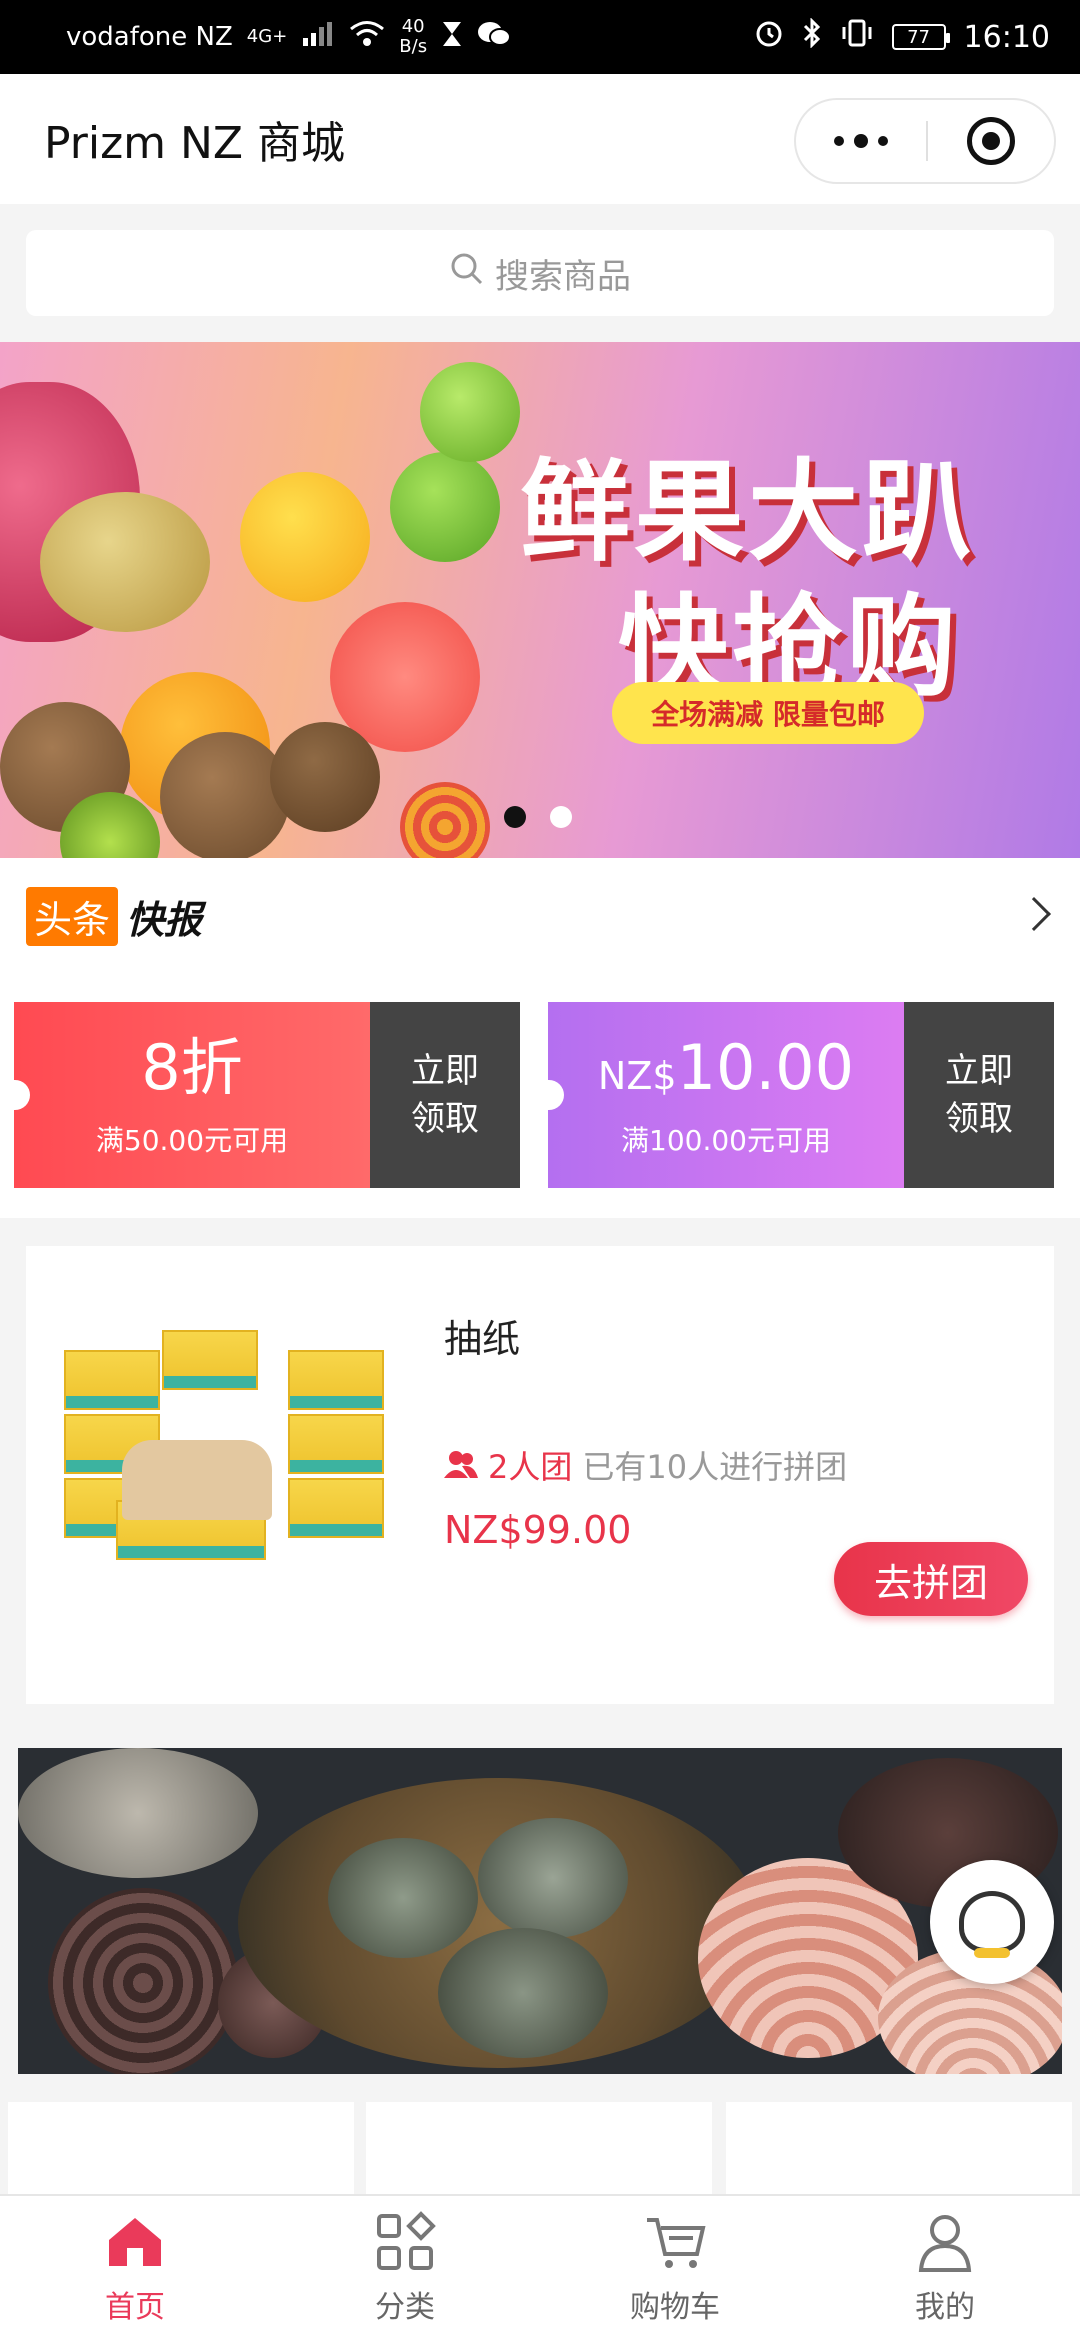 The width and height of the screenshot is (1080, 2340). I want to click on tissue-sheet, so click(197, 1480).